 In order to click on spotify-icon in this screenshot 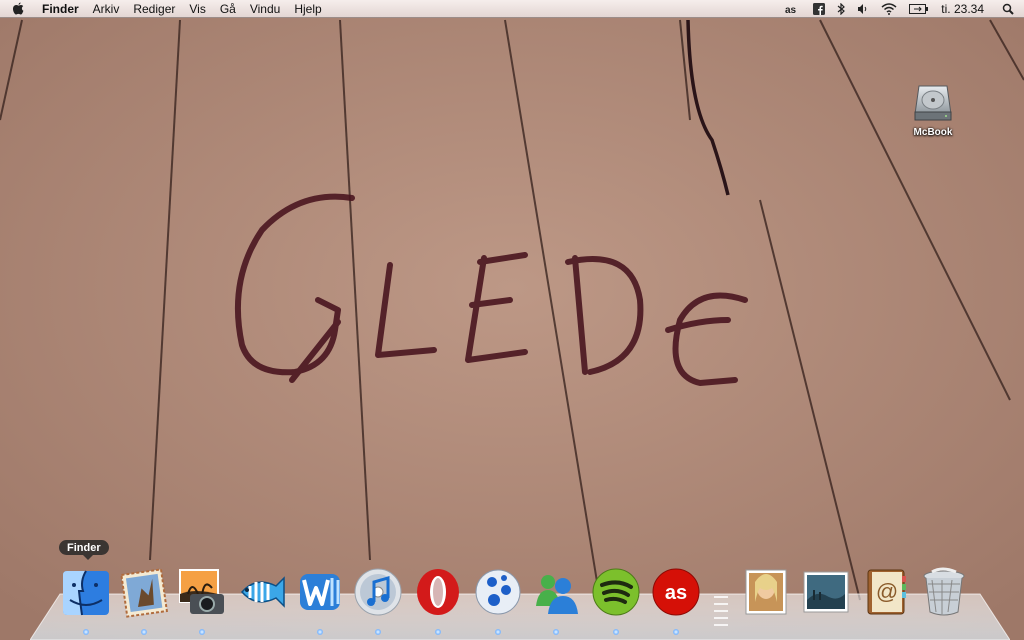, I will do `click(616, 592)`.